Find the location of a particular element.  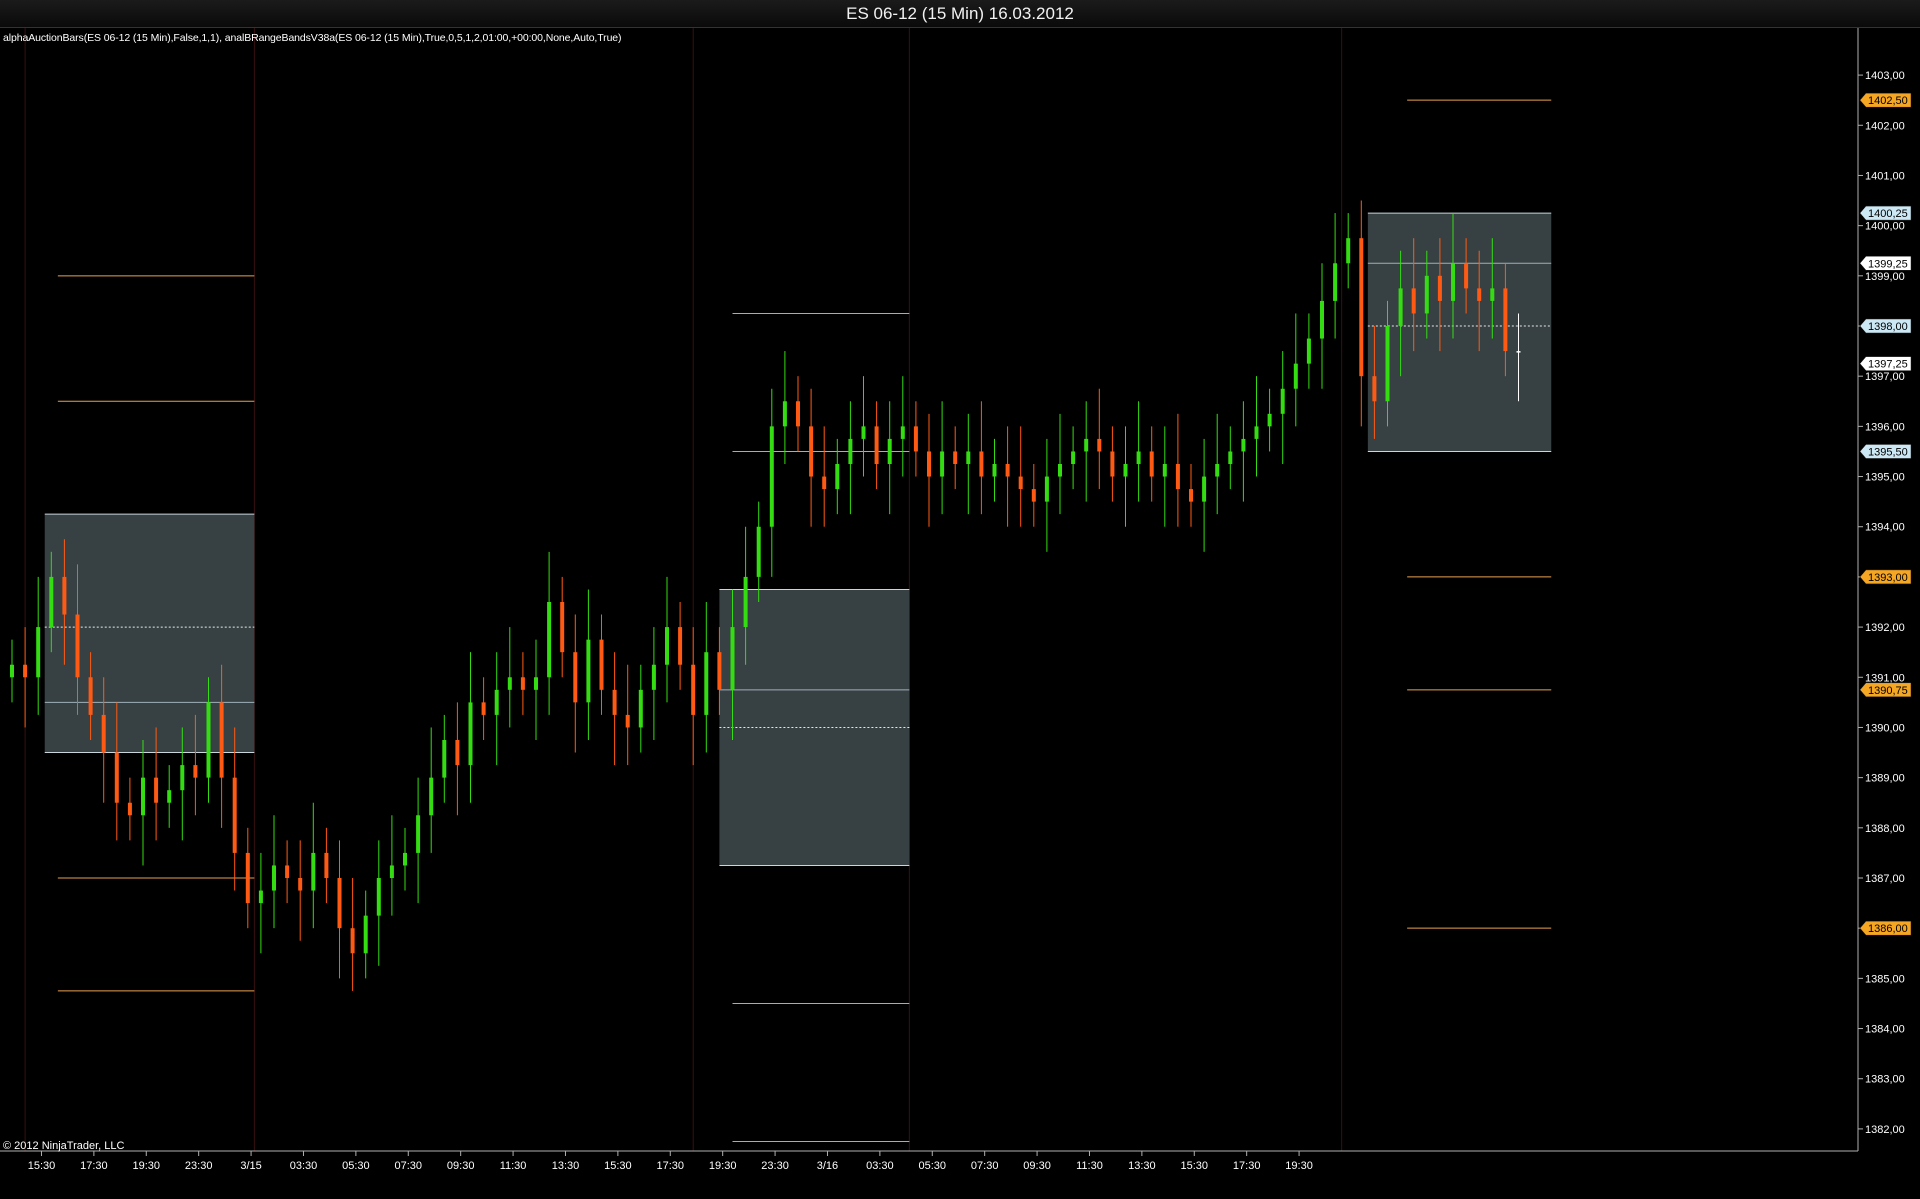

y-tick-label: 1394,00 is located at coordinates (1885, 528).